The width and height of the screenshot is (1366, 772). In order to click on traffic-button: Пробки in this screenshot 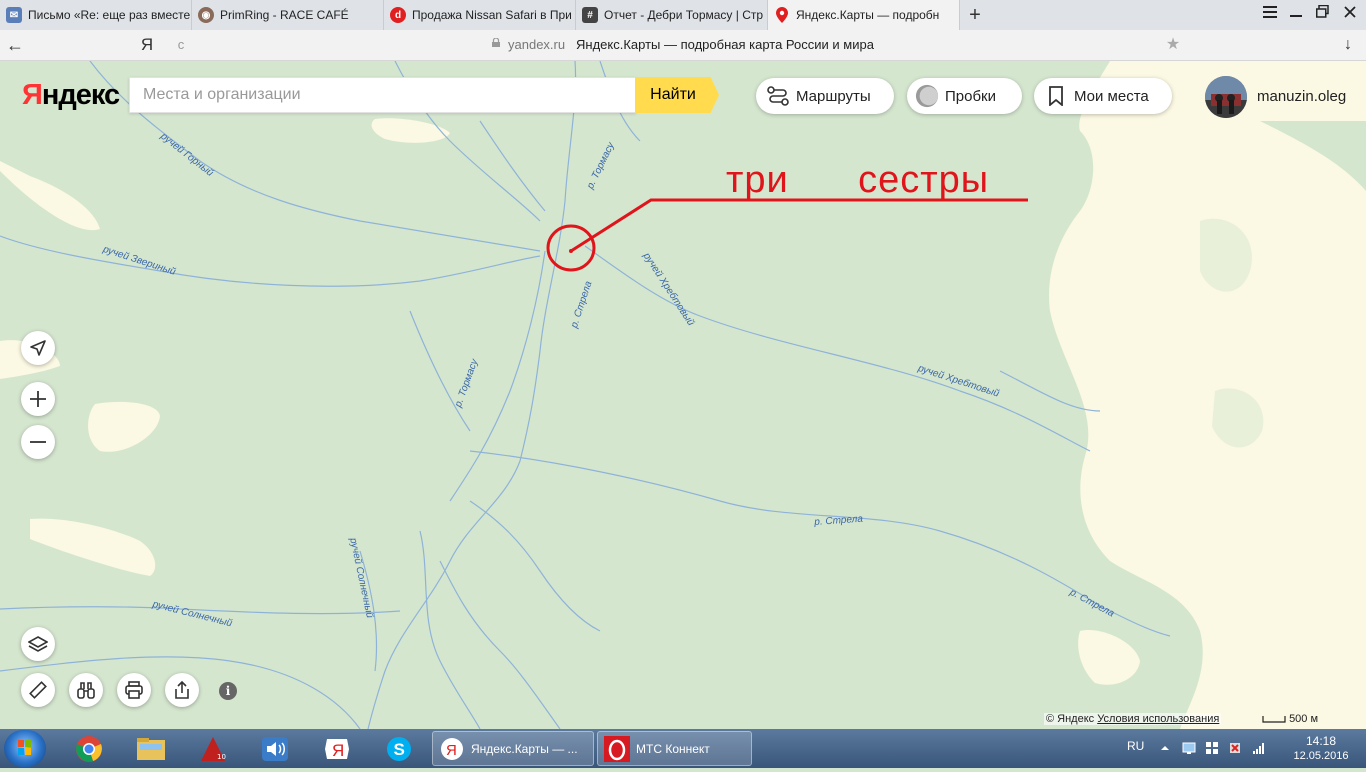, I will do `click(964, 96)`.